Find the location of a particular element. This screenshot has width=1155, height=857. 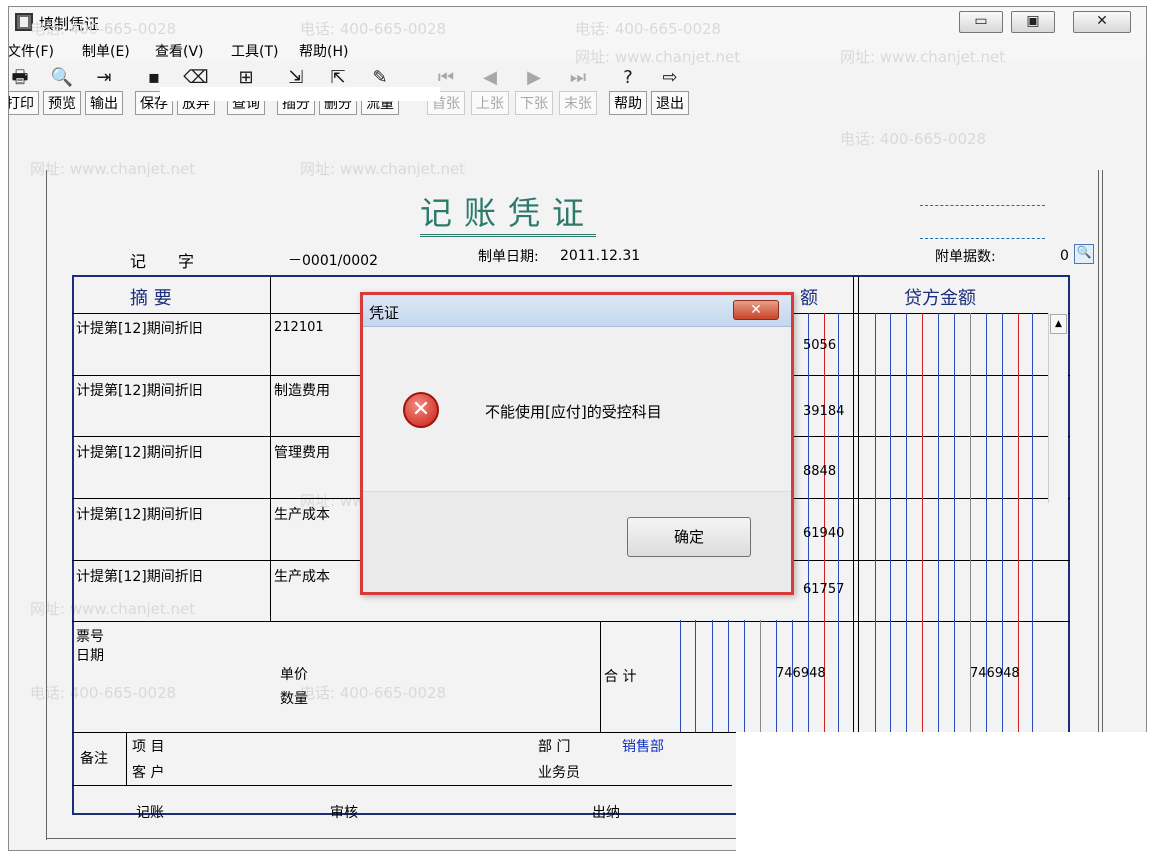

preview-icon: 🔍 is located at coordinates (62, 77).